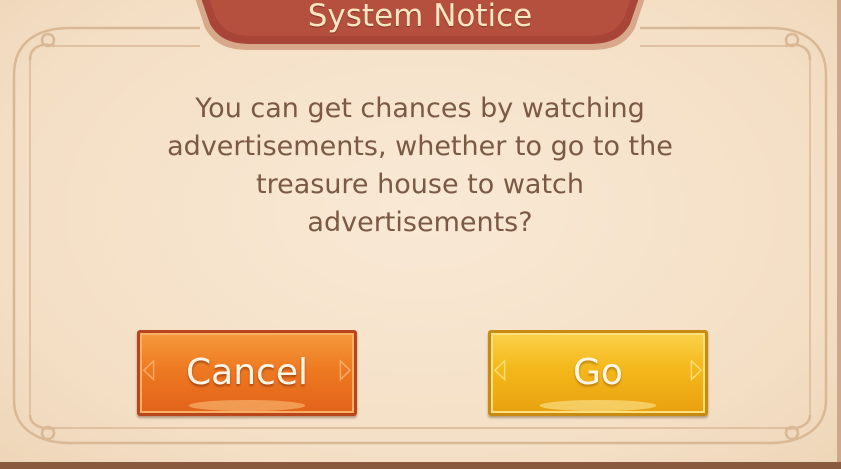 This screenshot has width=841, height=469. I want to click on frame-bottom-edge, so click(420, 465).